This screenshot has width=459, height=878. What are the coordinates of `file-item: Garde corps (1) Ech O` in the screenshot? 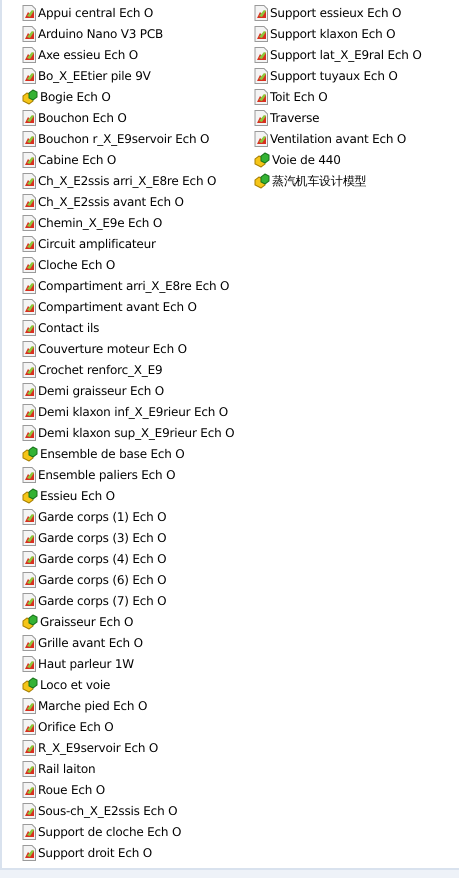 It's located at (138, 516).